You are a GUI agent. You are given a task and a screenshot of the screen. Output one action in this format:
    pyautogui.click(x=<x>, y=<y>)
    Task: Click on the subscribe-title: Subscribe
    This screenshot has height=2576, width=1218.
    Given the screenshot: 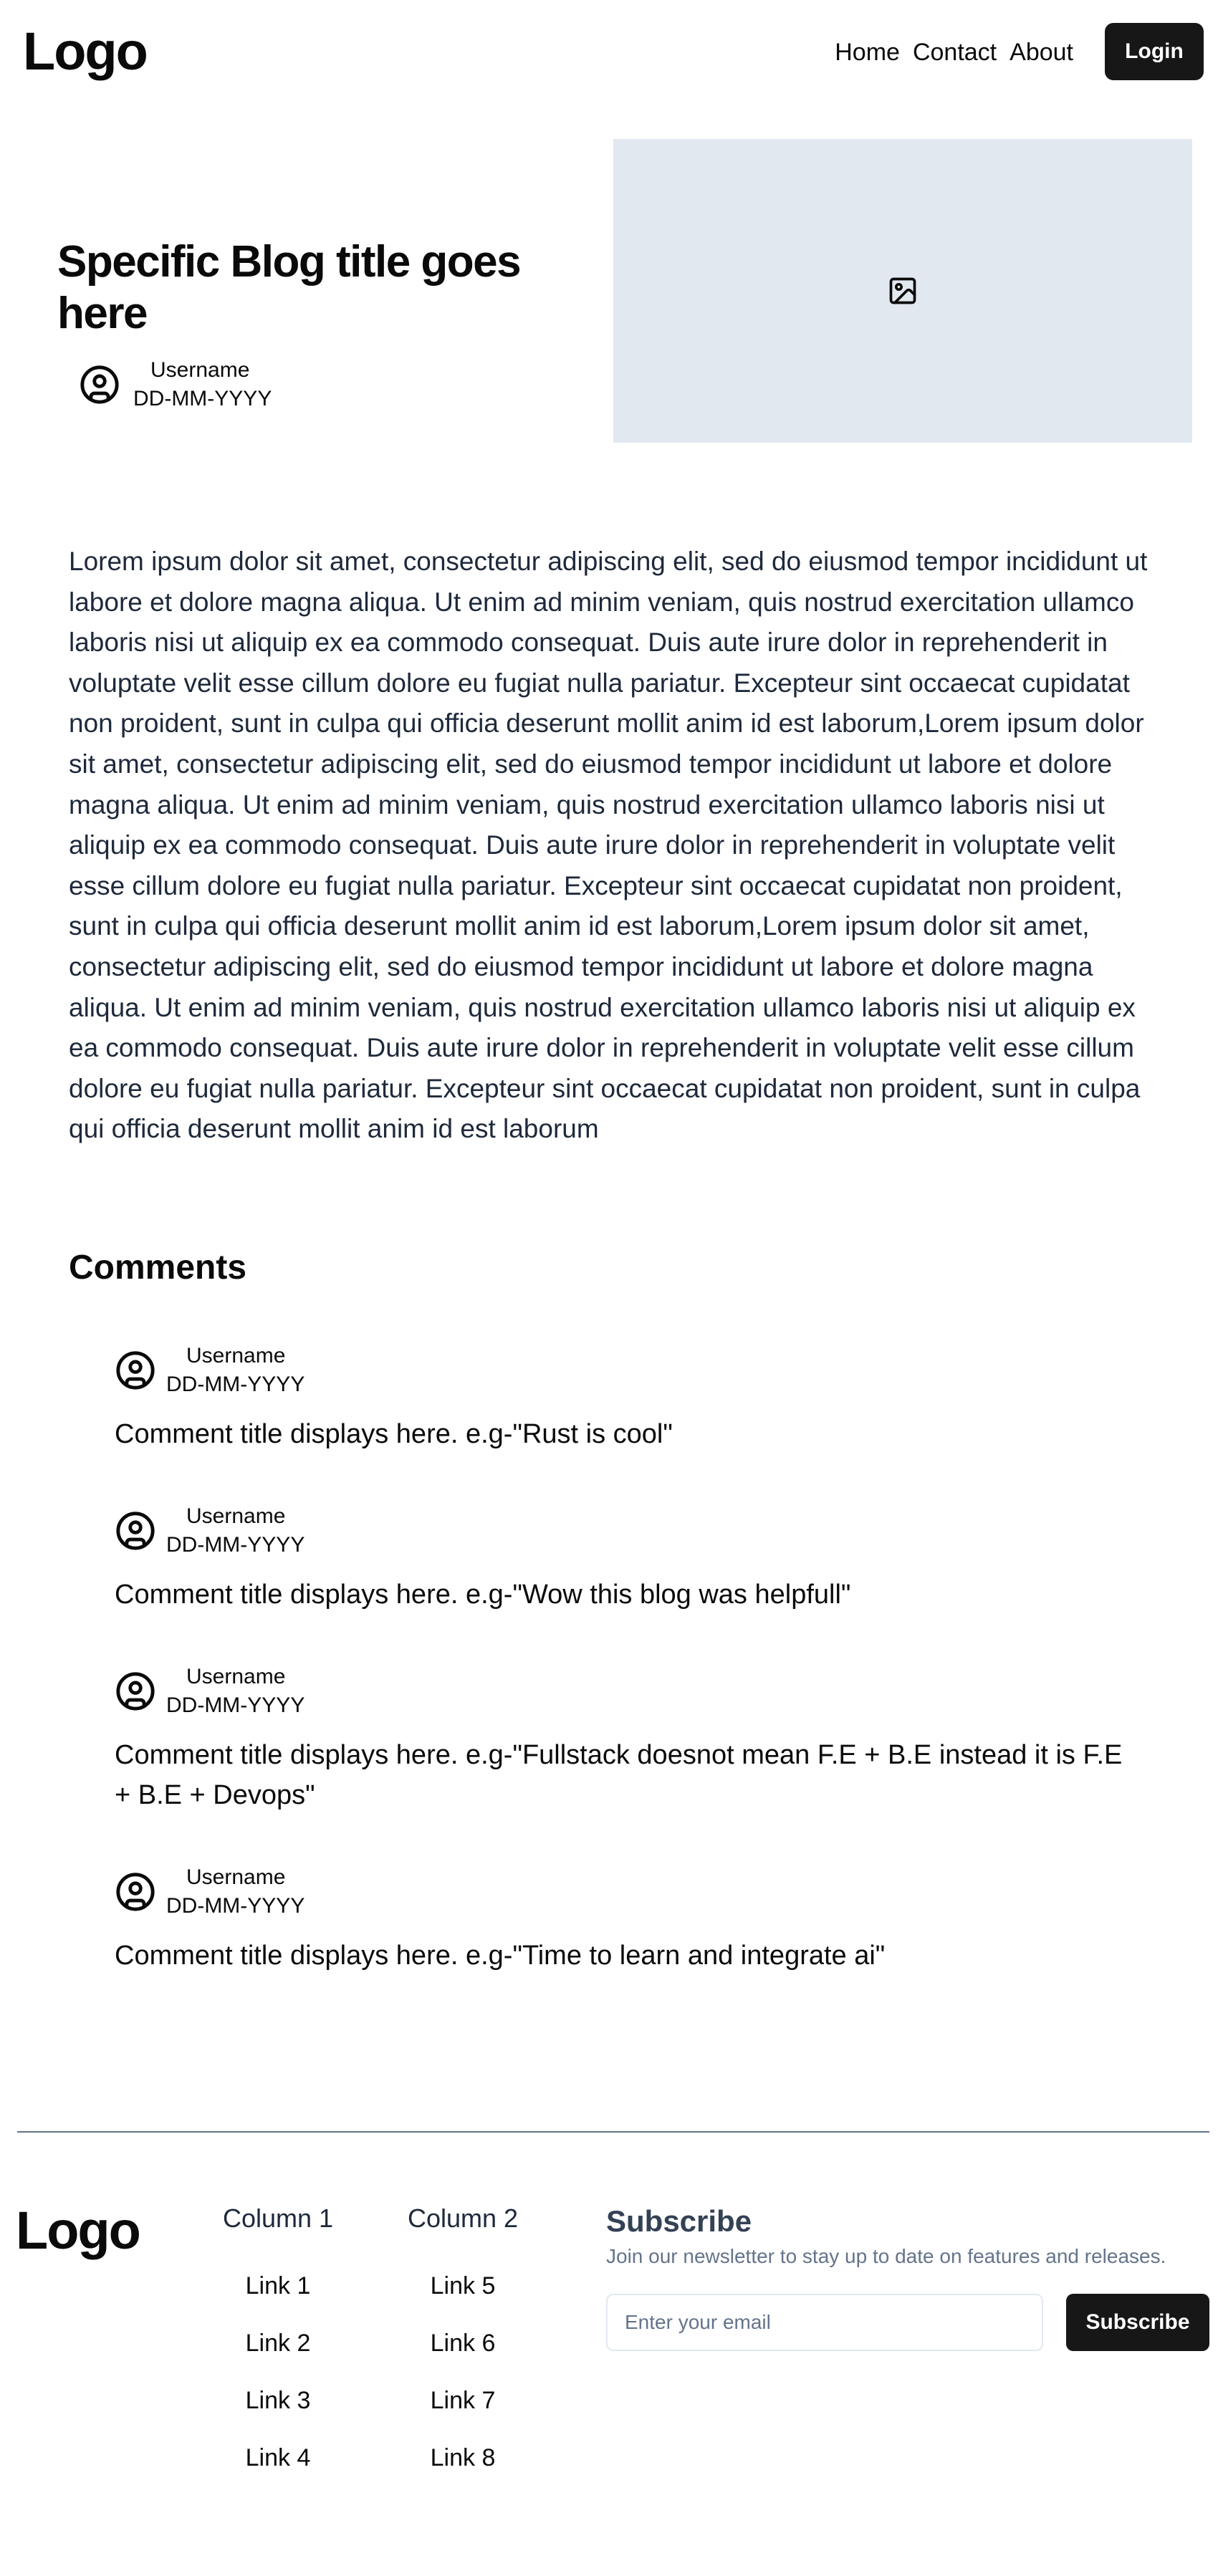 What is the action you would take?
    pyautogui.click(x=679, y=2221)
    